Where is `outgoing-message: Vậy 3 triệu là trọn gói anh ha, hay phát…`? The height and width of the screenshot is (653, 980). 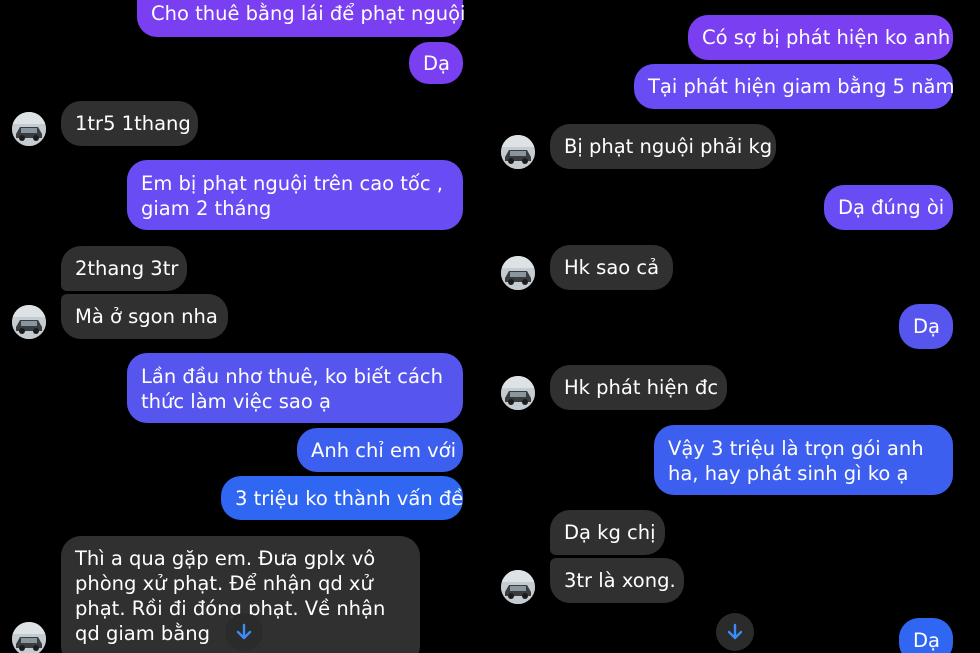
outgoing-message: Vậy 3 triệu là trọn gói anh ha, hay phát… is located at coordinates (803, 460).